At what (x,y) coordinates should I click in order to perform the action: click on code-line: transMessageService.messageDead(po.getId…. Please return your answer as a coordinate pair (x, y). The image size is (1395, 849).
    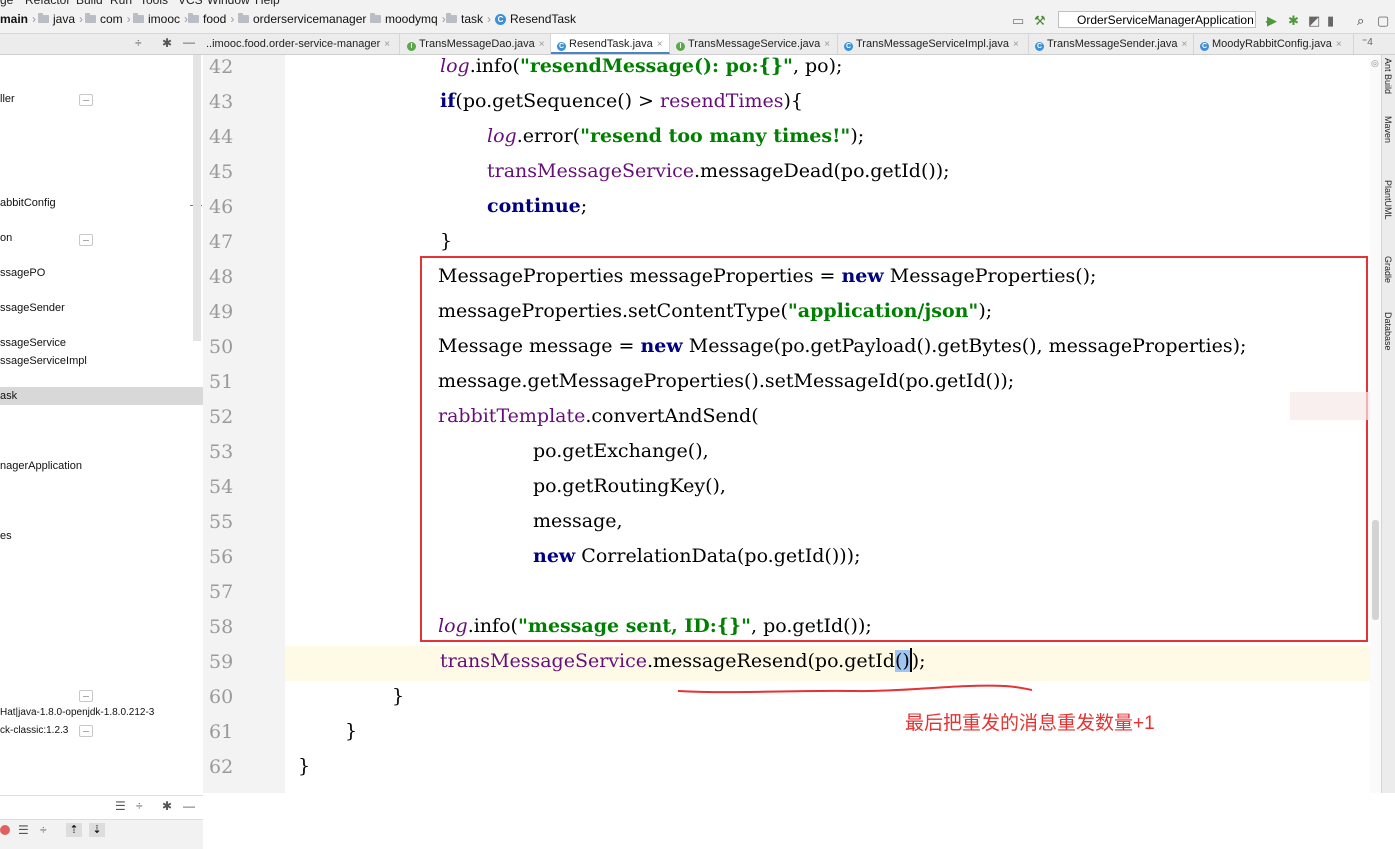
    Looking at the image, I should click on (718, 171).